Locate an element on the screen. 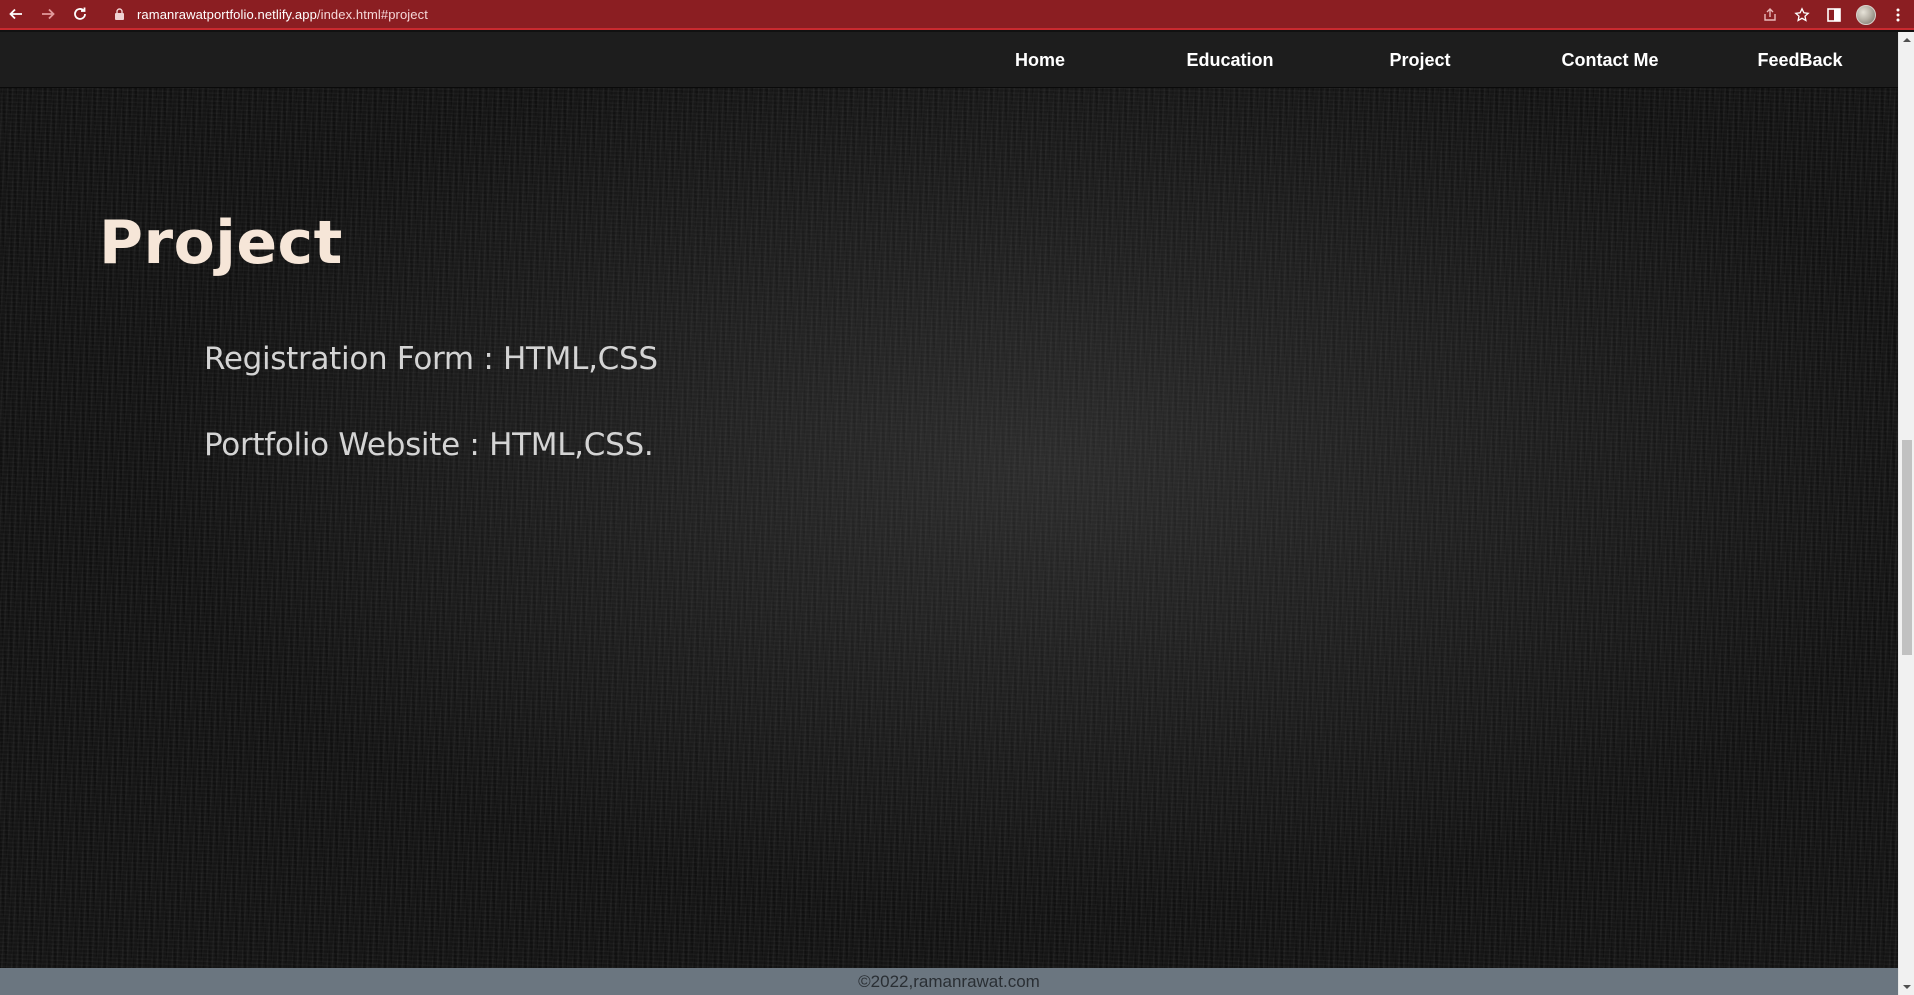  forward-icon is located at coordinates (48, 14).